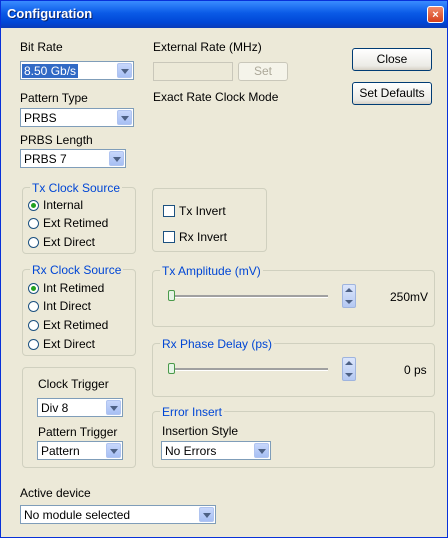  What do you see at coordinates (61, 242) in the screenshot?
I see `tx-clock-ext-direct-radio: Ext Direct` at bounding box center [61, 242].